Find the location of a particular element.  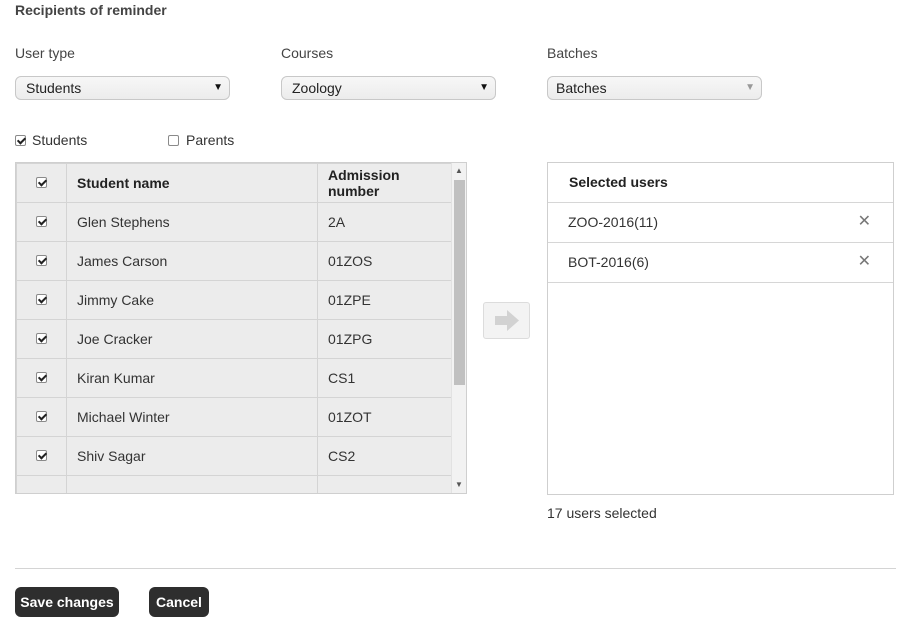

scroll-down-icon: ▼ is located at coordinates (459, 485).